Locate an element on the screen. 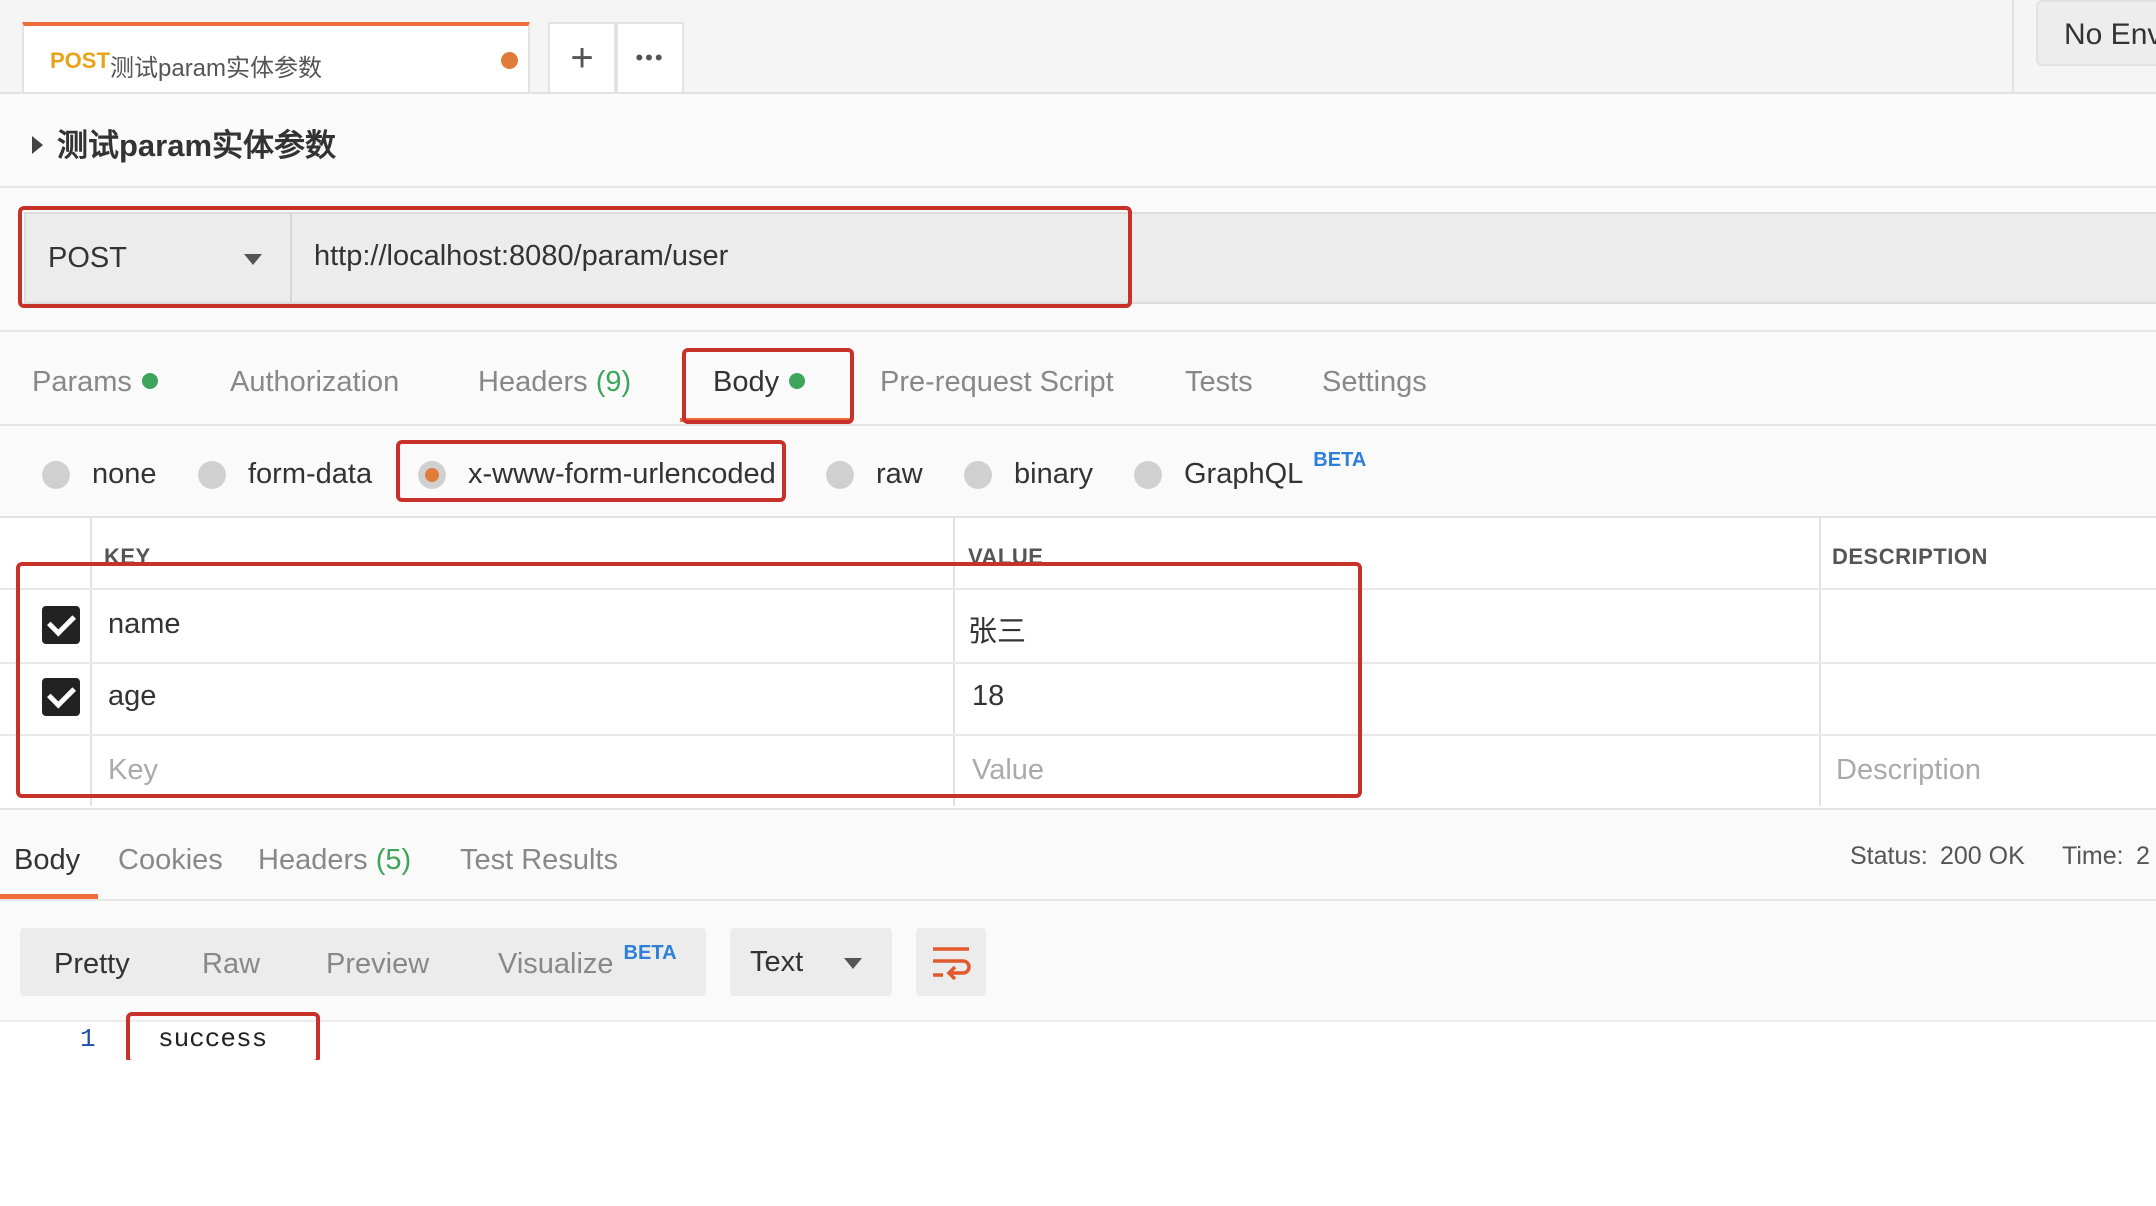 Image resolution: width=2156 pixels, height=1206 pixels. new-key-input: Key is located at coordinates (133, 770).